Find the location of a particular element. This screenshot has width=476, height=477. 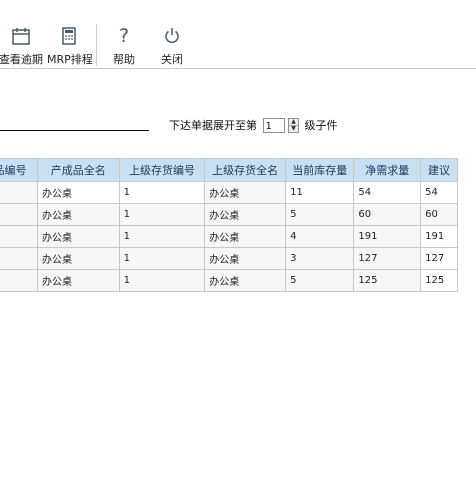

cell-net-demand: 127 is located at coordinates (387, 258).